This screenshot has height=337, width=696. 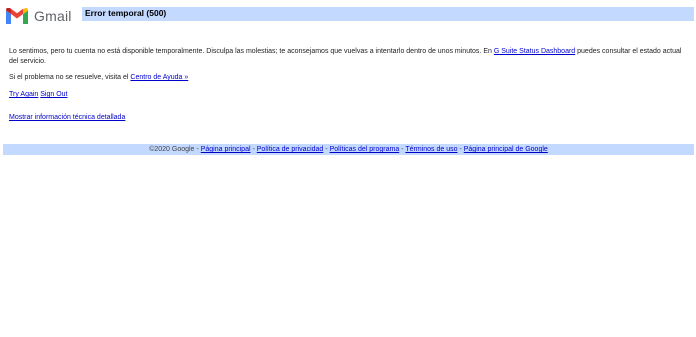 What do you see at coordinates (53, 16) in the screenshot?
I see `gmail-wordmark: Gmail` at bounding box center [53, 16].